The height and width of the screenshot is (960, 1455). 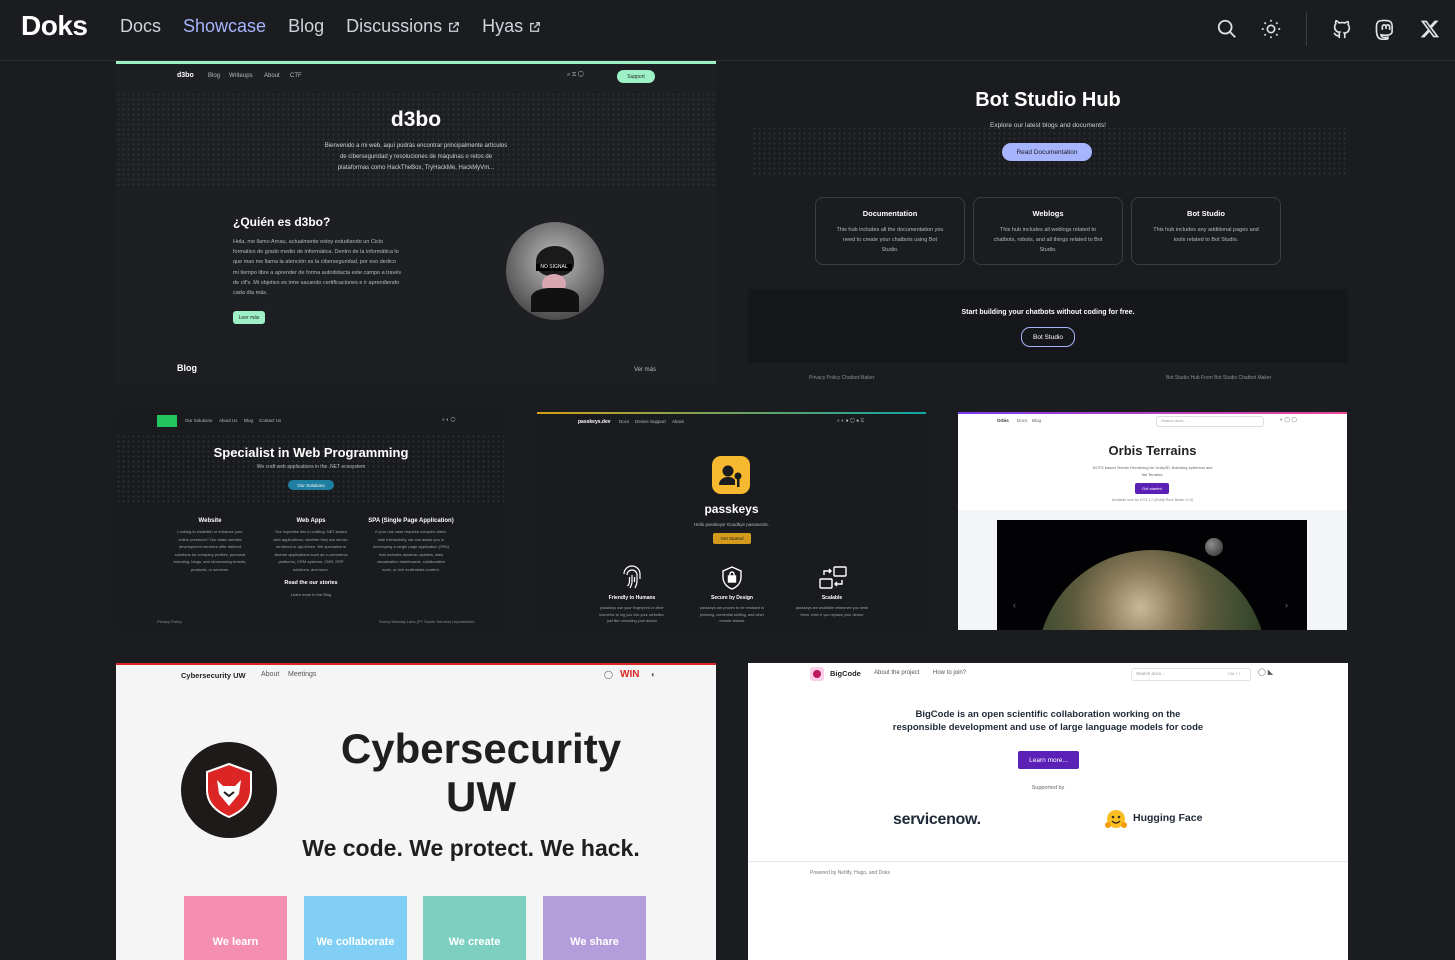 What do you see at coordinates (817, 674) in the screenshot?
I see `bigcode-logo` at bounding box center [817, 674].